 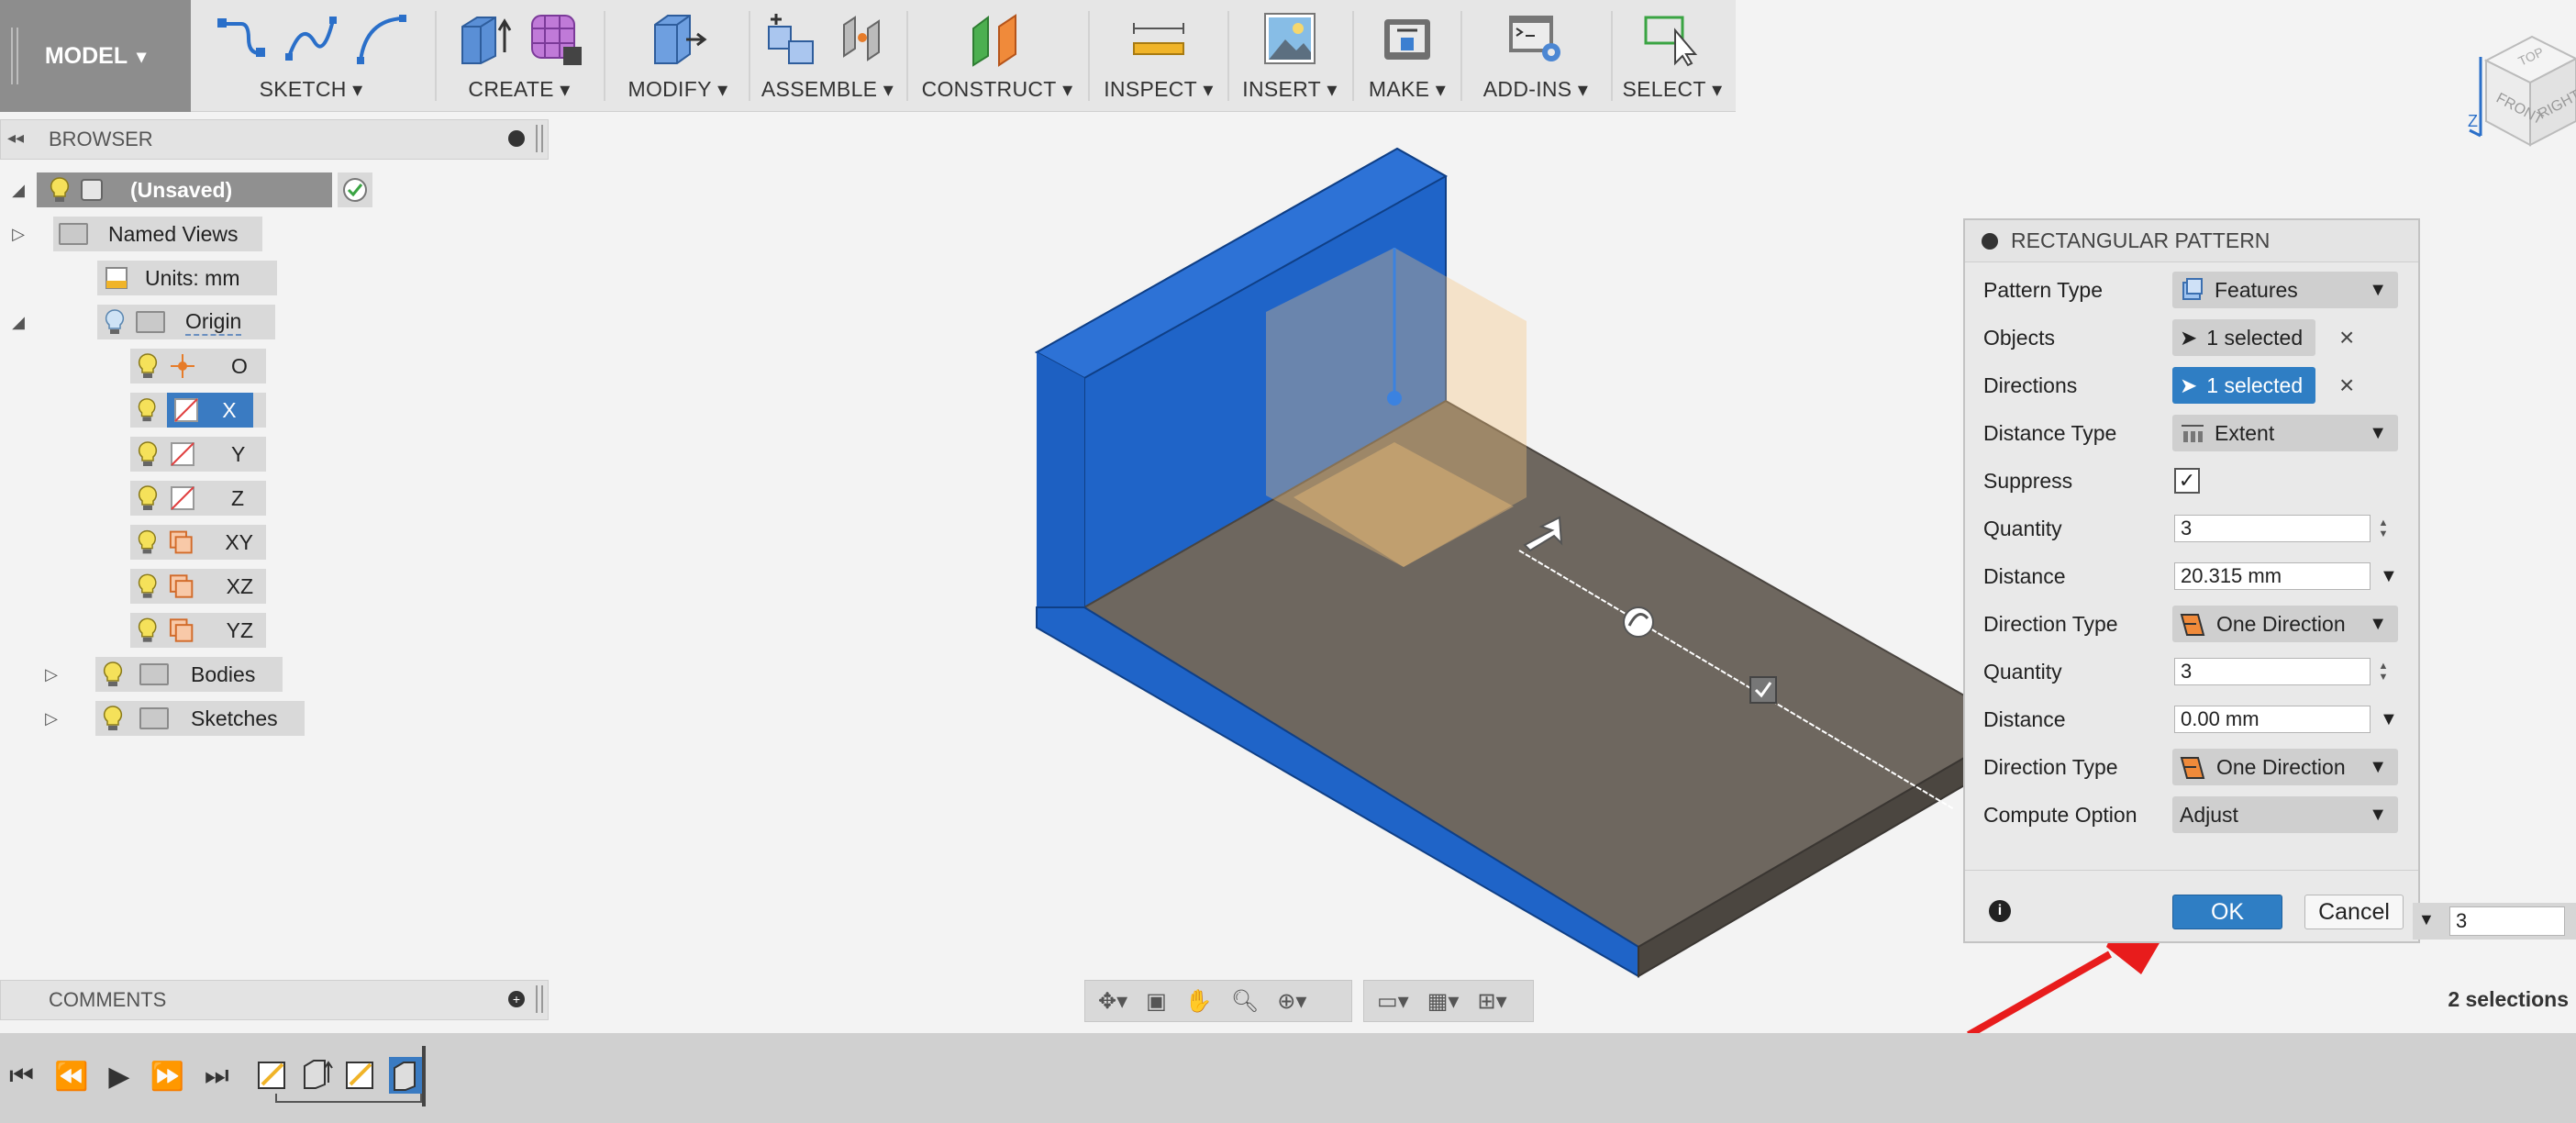 What do you see at coordinates (1491, 1001) in the screenshot?
I see `viewports-icon: ⊞▾` at bounding box center [1491, 1001].